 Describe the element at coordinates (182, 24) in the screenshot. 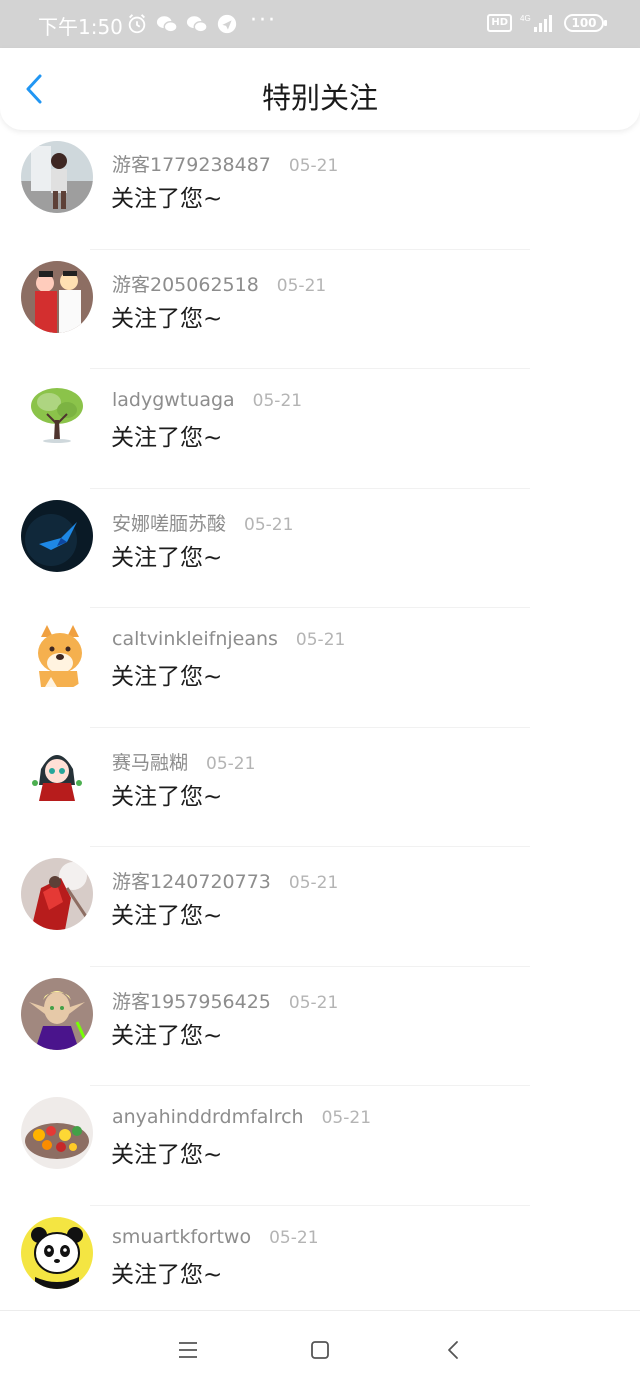

I see `status-notification-icons` at that location.